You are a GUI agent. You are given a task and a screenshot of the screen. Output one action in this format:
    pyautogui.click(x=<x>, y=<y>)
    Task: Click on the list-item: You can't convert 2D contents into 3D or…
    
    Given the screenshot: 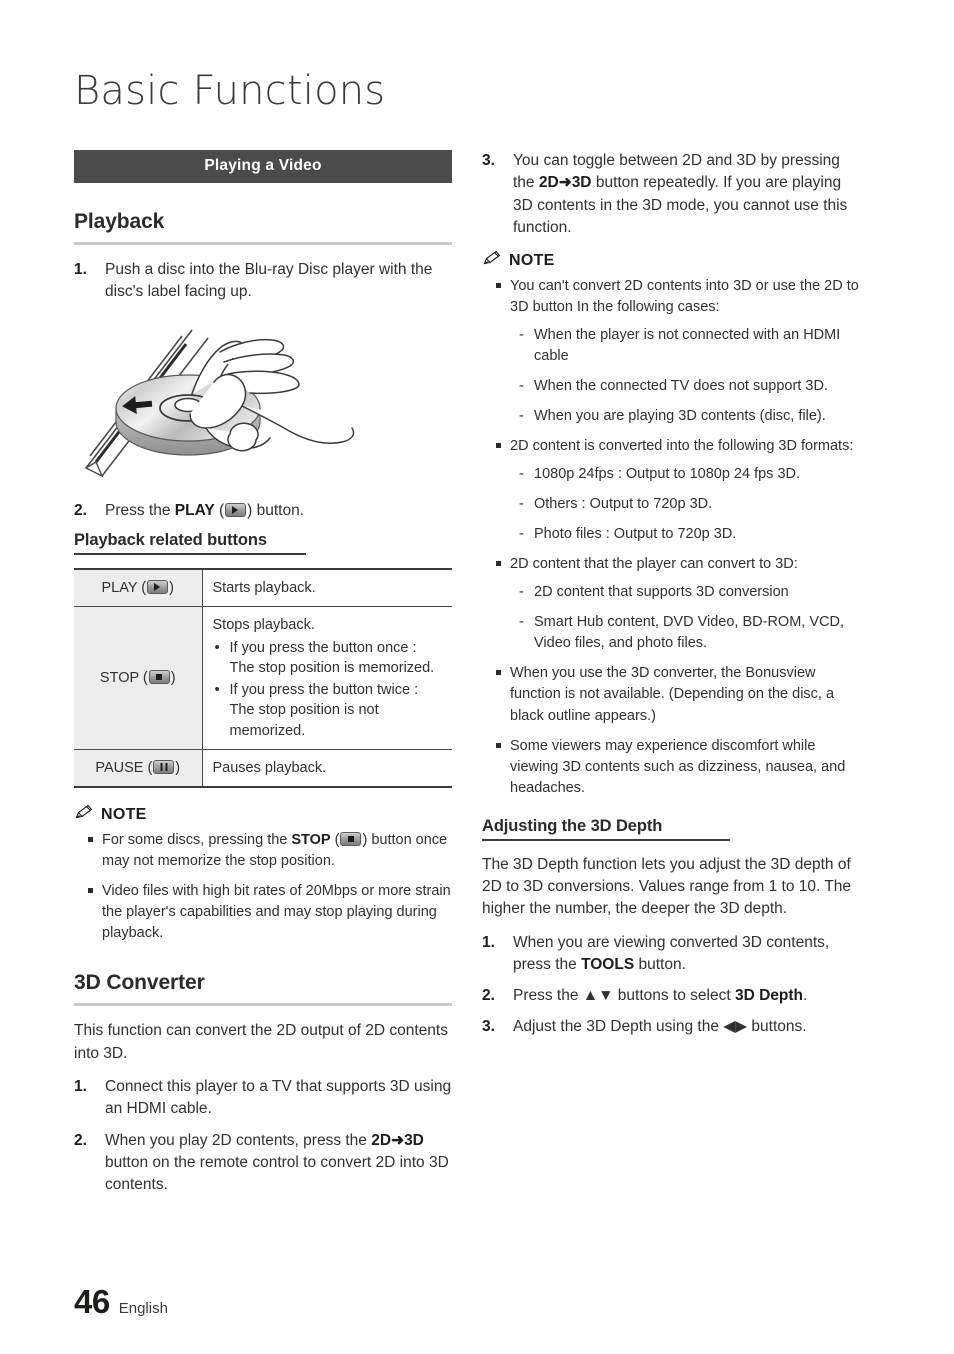 What is the action you would take?
    pyautogui.click(x=679, y=351)
    